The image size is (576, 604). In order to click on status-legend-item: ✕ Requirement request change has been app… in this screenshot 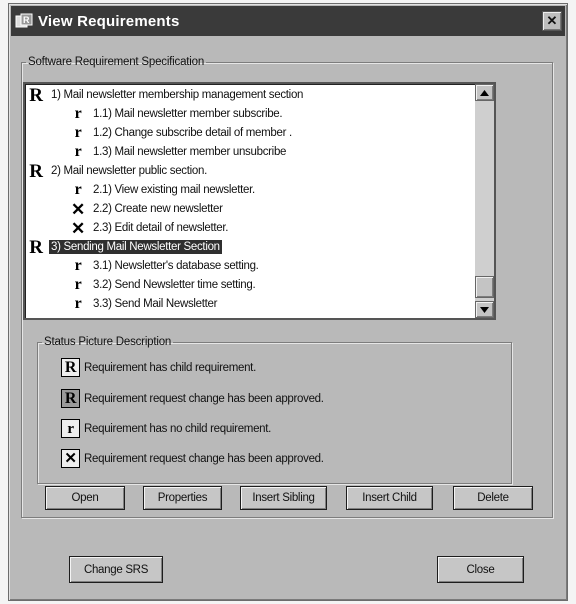, I will do `click(192, 458)`.